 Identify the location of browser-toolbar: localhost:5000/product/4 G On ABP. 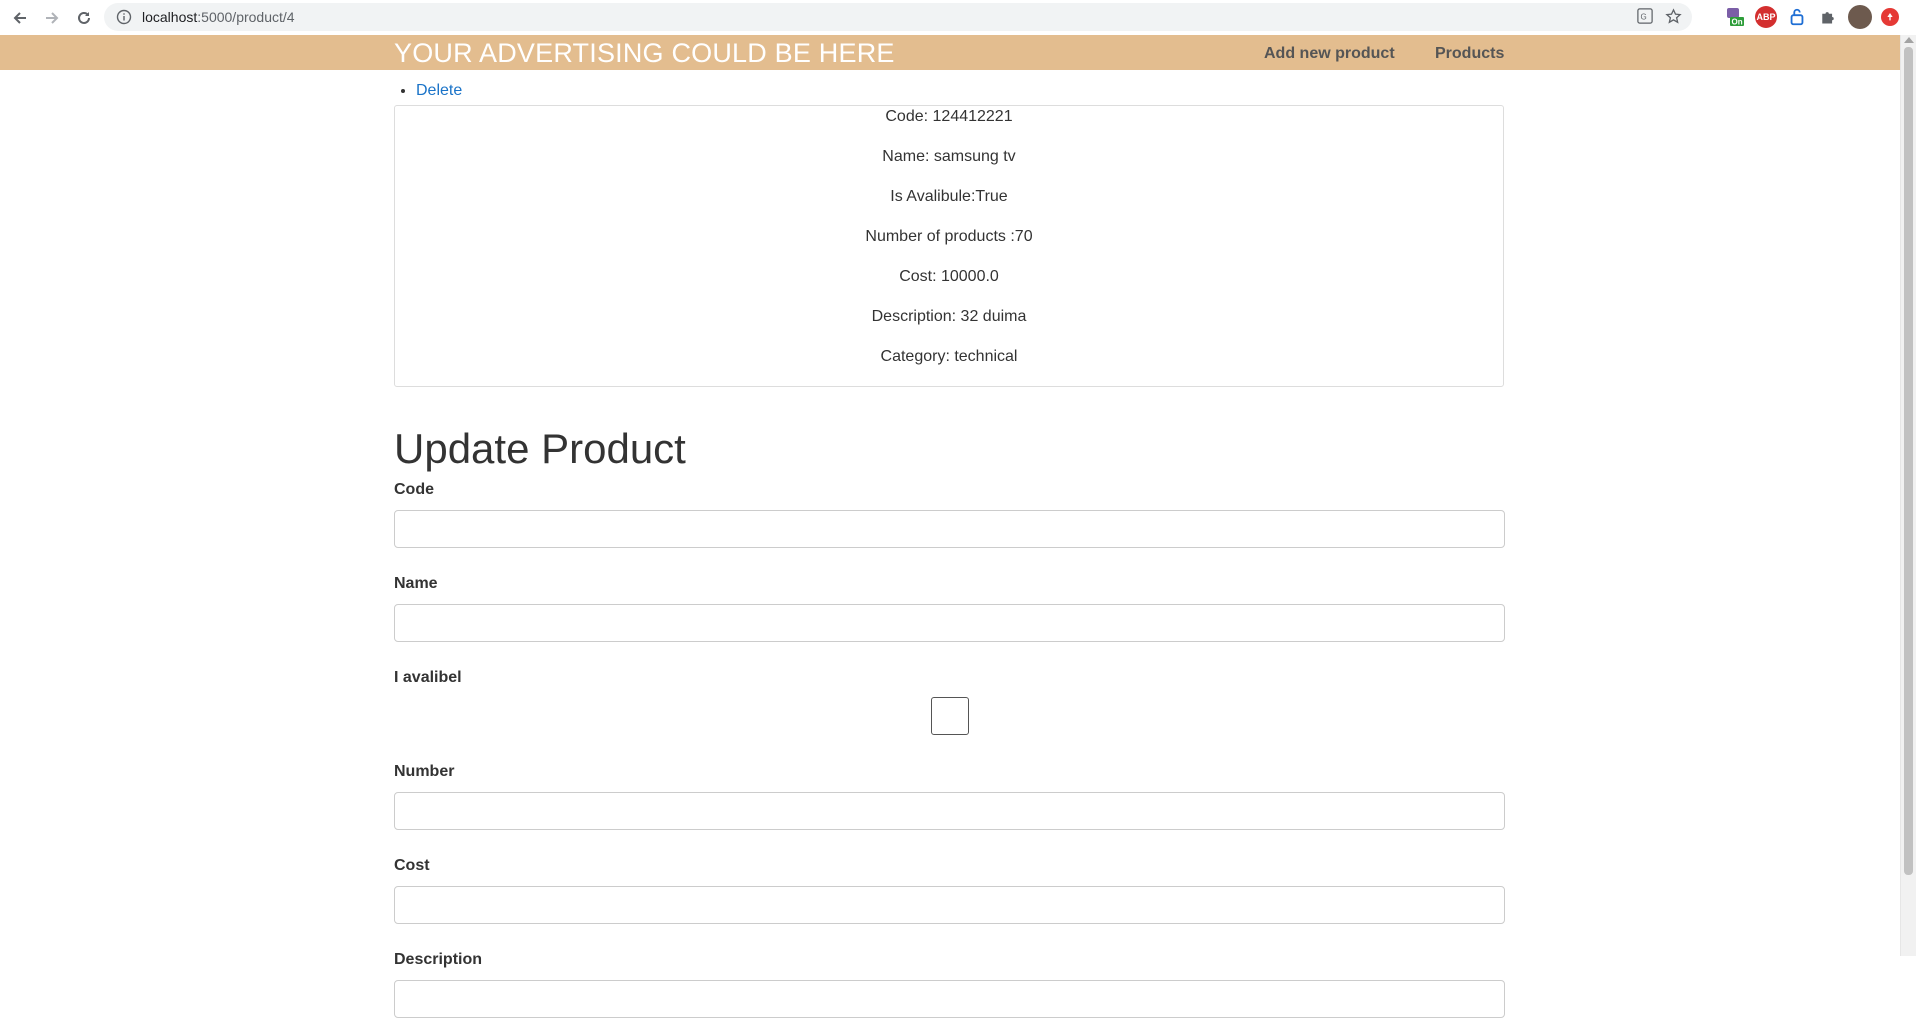
(958, 17).